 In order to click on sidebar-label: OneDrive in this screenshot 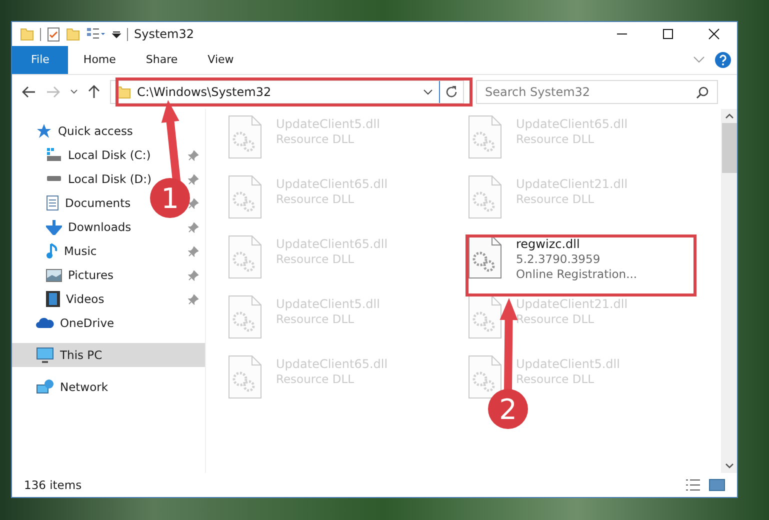, I will do `click(87, 323)`.